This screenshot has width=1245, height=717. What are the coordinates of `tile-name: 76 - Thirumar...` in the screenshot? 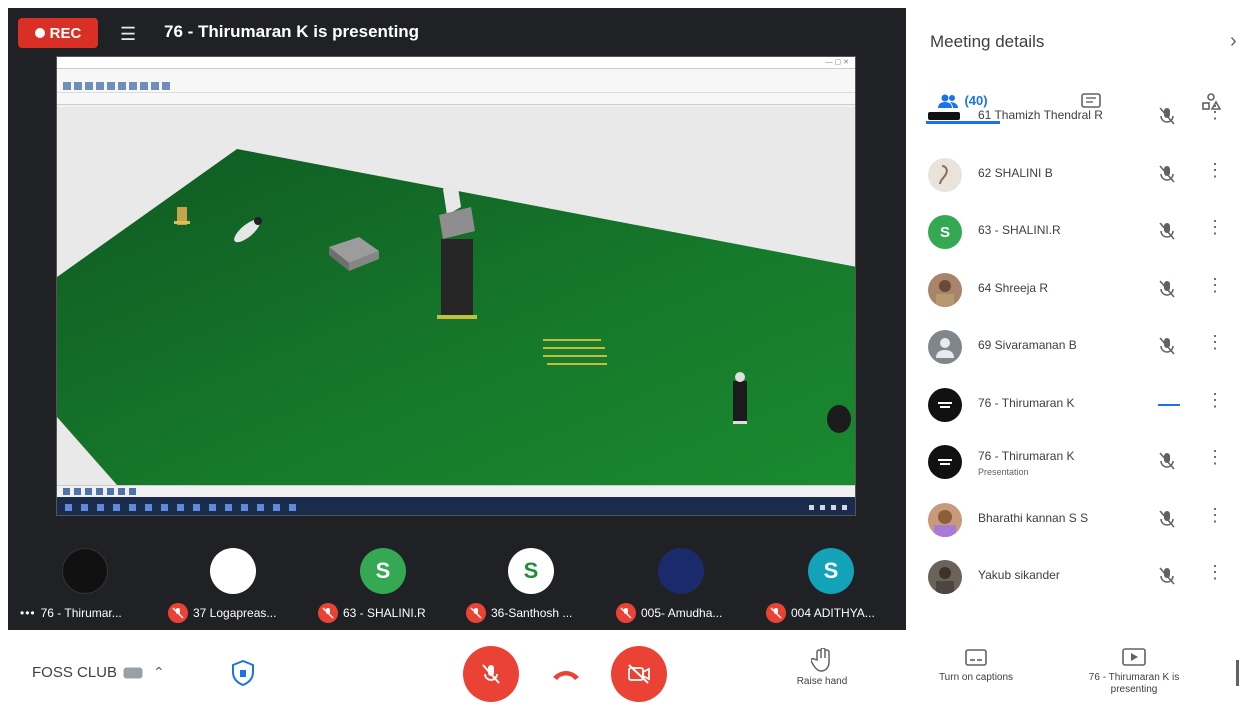 It's located at (81, 613).